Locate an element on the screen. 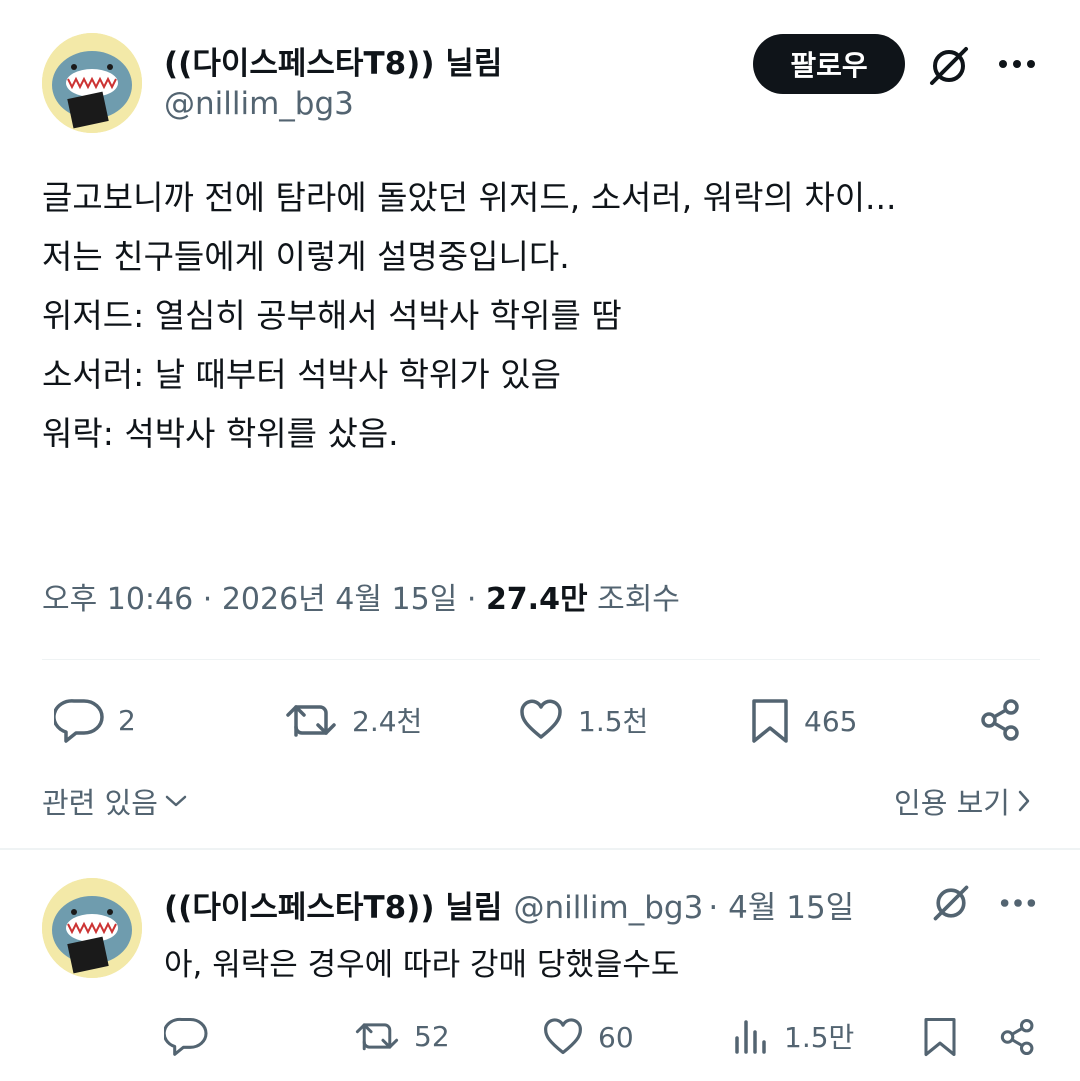  reply-reply-button is located at coordinates (193, 1036).